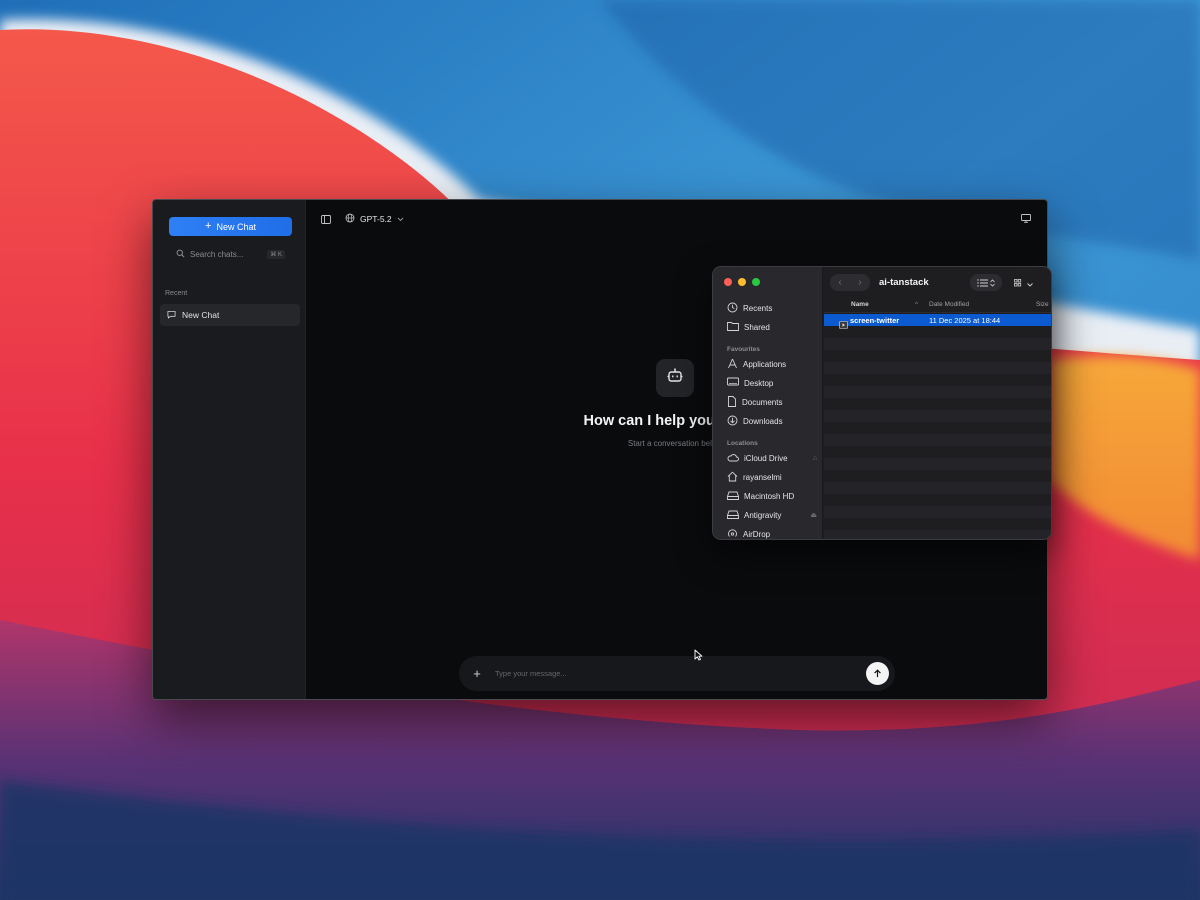 The height and width of the screenshot is (900, 1200). I want to click on finder-sidebar-icloud-drive: iCloud Drive ⌂, so click(772, 458).